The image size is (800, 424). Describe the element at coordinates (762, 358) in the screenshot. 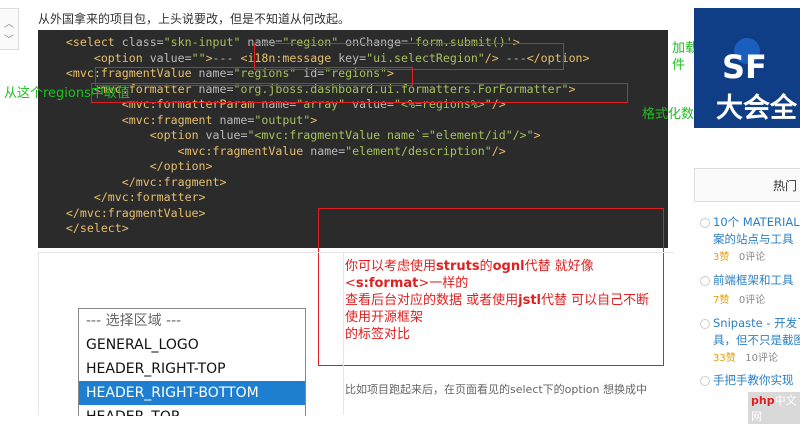

I see `comment-count: 10评论` at that location.